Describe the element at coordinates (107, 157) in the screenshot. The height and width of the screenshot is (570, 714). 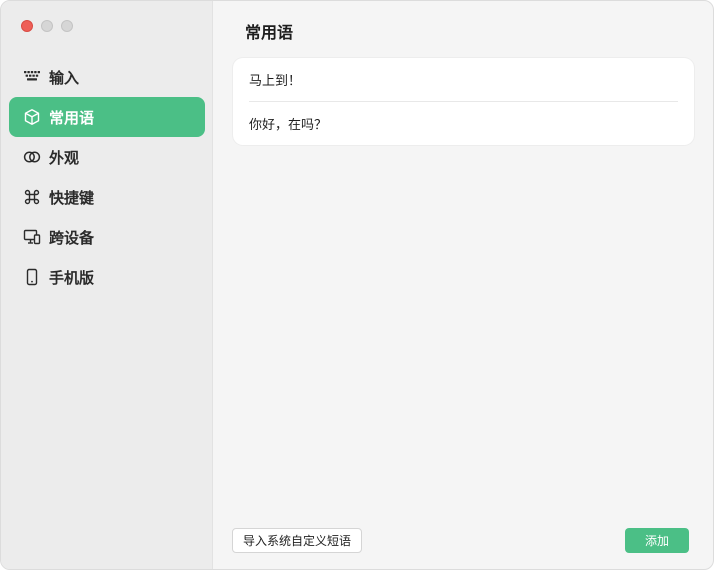
I see `sidebar-item-appearance: 外观` at that location.